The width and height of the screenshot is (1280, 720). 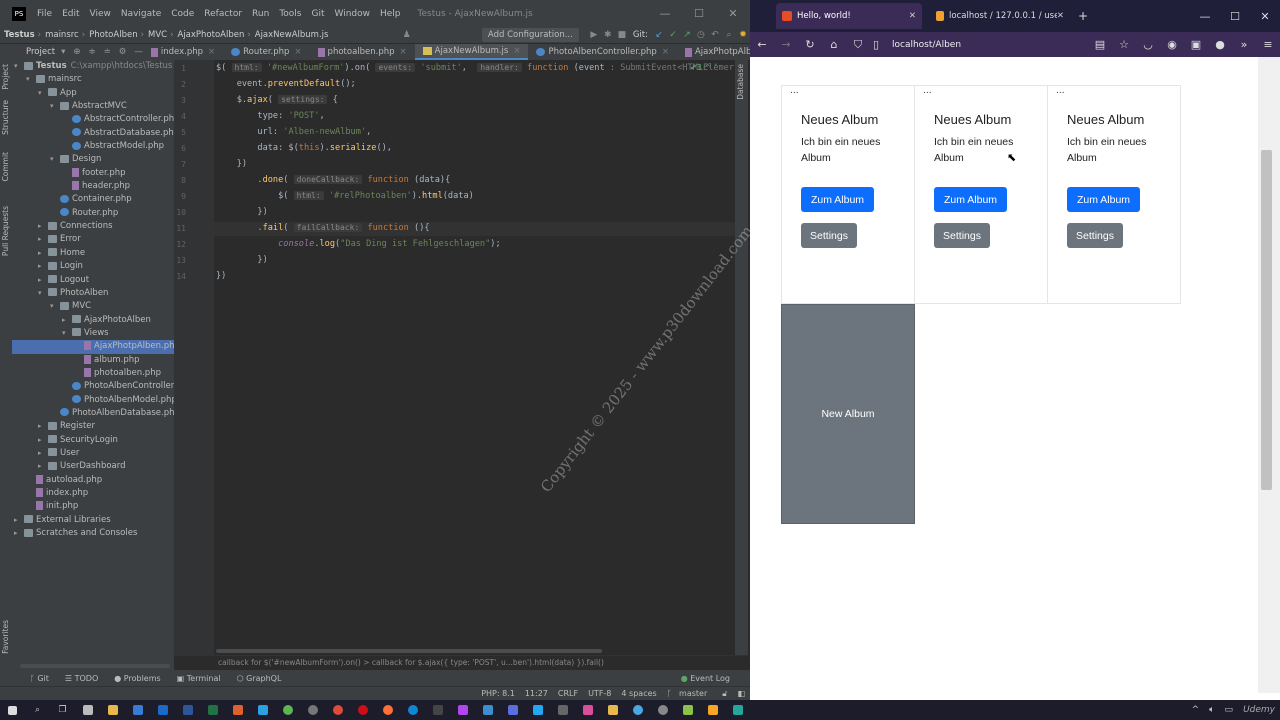 What do you see at coordinates (701, 35) in the screenshot?
I see `history-icon: ◷` at bounding box center [701, 35].